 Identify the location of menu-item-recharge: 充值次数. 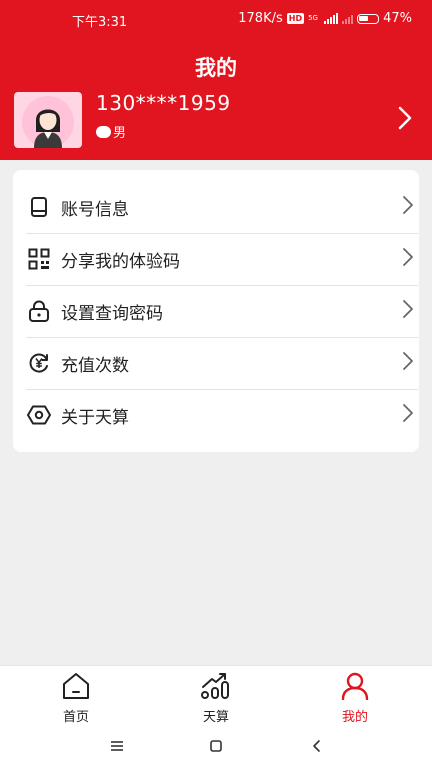
(222, 363).